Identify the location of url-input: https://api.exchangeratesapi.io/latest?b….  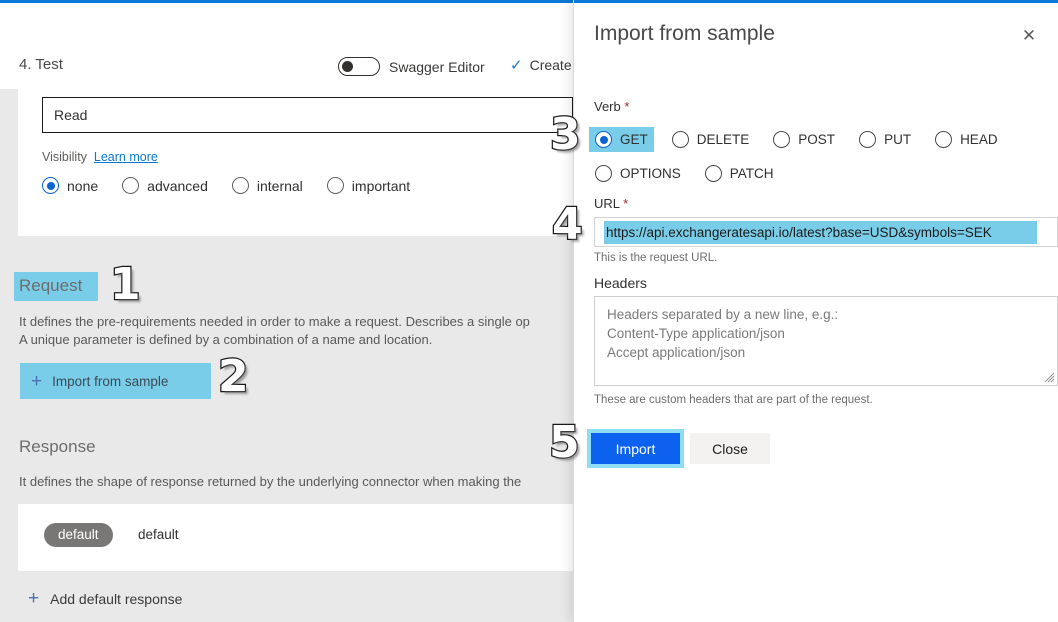
(826, 232).